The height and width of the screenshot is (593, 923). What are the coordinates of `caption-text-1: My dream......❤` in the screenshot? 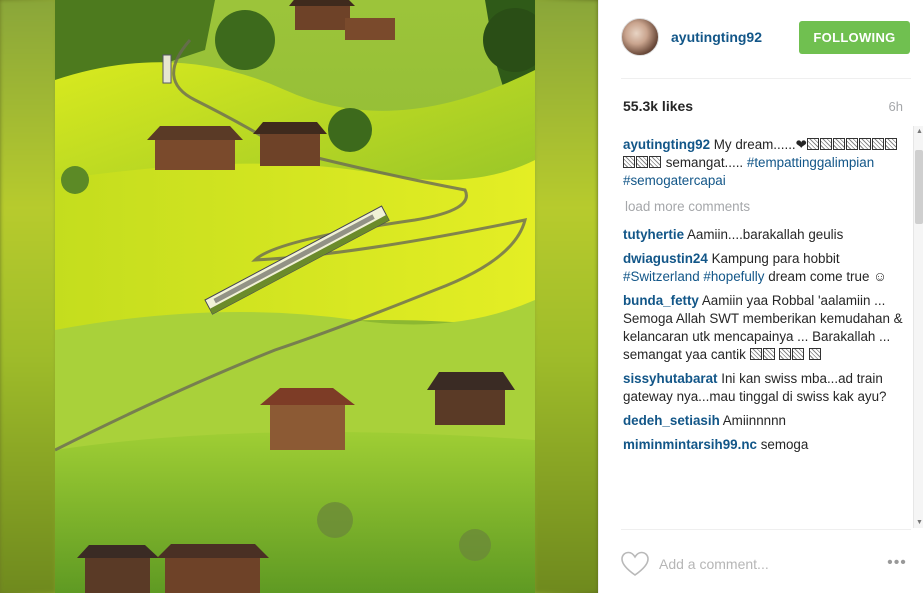 It's located at (760, 144).